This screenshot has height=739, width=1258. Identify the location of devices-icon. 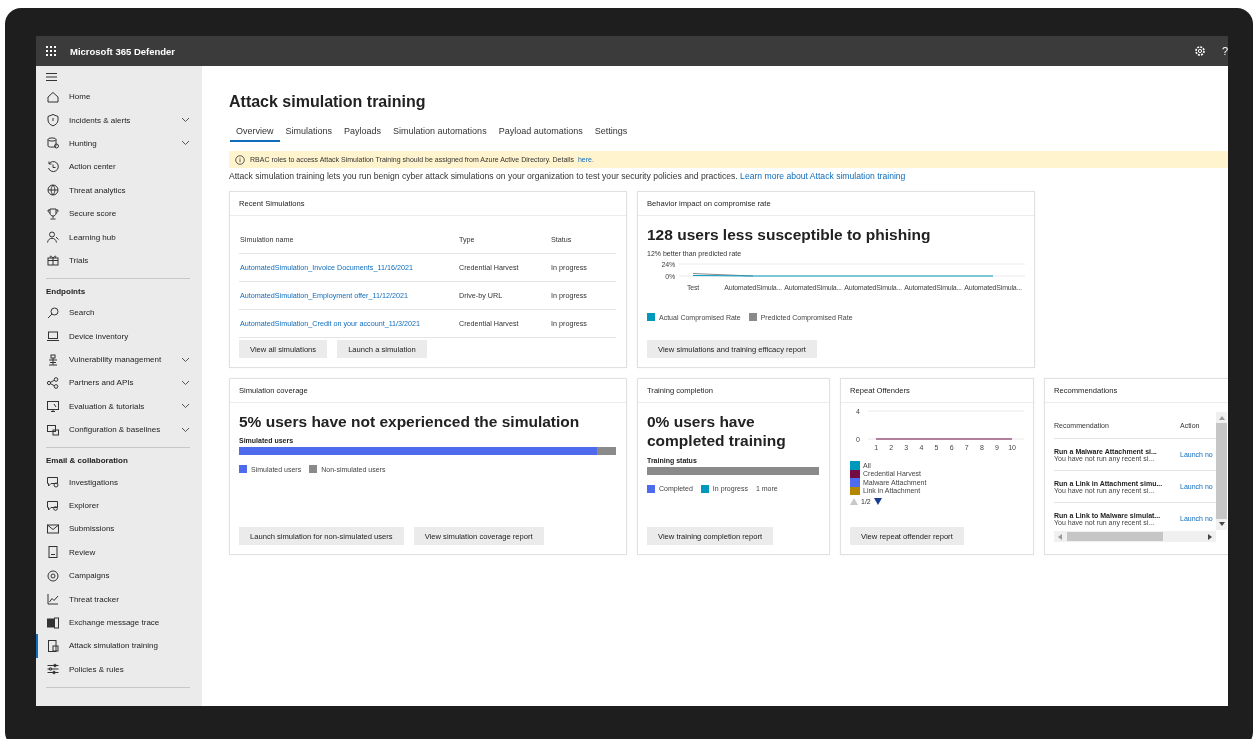
(53, 429).